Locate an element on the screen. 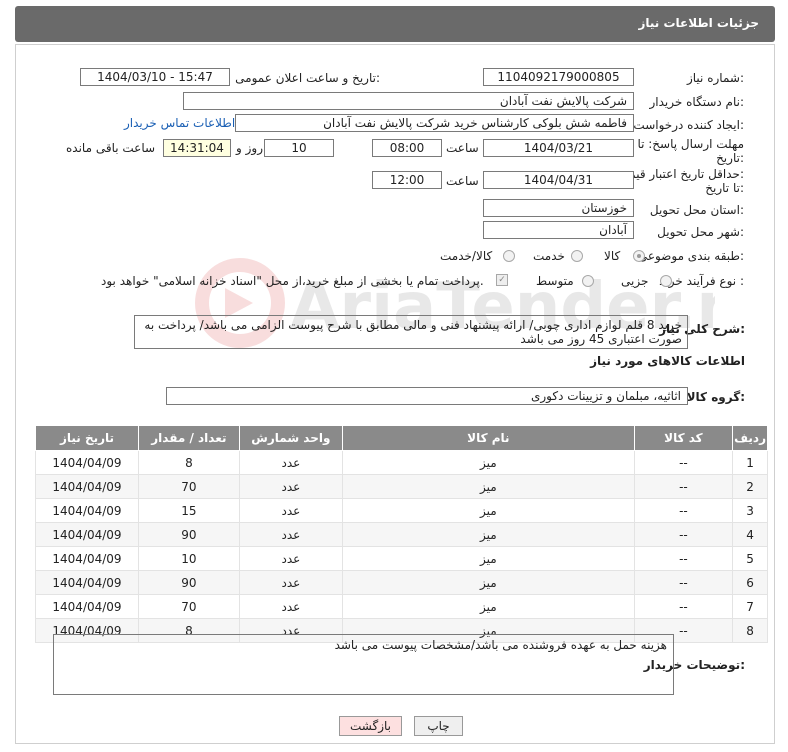 The width and height of the screenshot is (788, 752). table-row: 4 -- میز عدد 90 1404/04/09 is located at coordinates (401, 534).